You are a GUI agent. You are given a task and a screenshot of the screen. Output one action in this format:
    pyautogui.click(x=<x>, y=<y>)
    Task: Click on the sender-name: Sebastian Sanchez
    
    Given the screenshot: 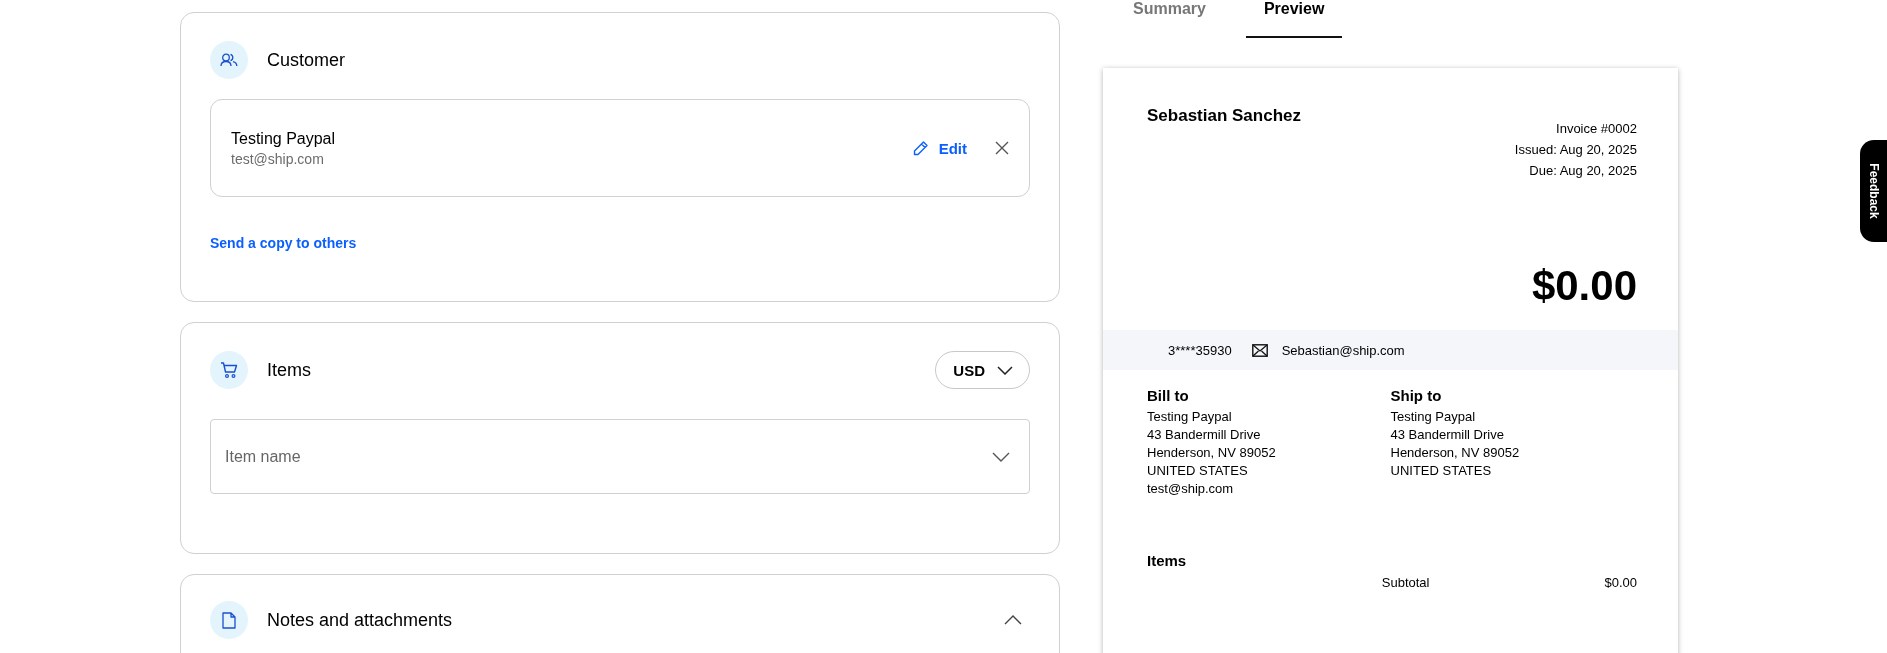 What is the action you would take?
    pyautogui.click(x=1224, y=116)
    